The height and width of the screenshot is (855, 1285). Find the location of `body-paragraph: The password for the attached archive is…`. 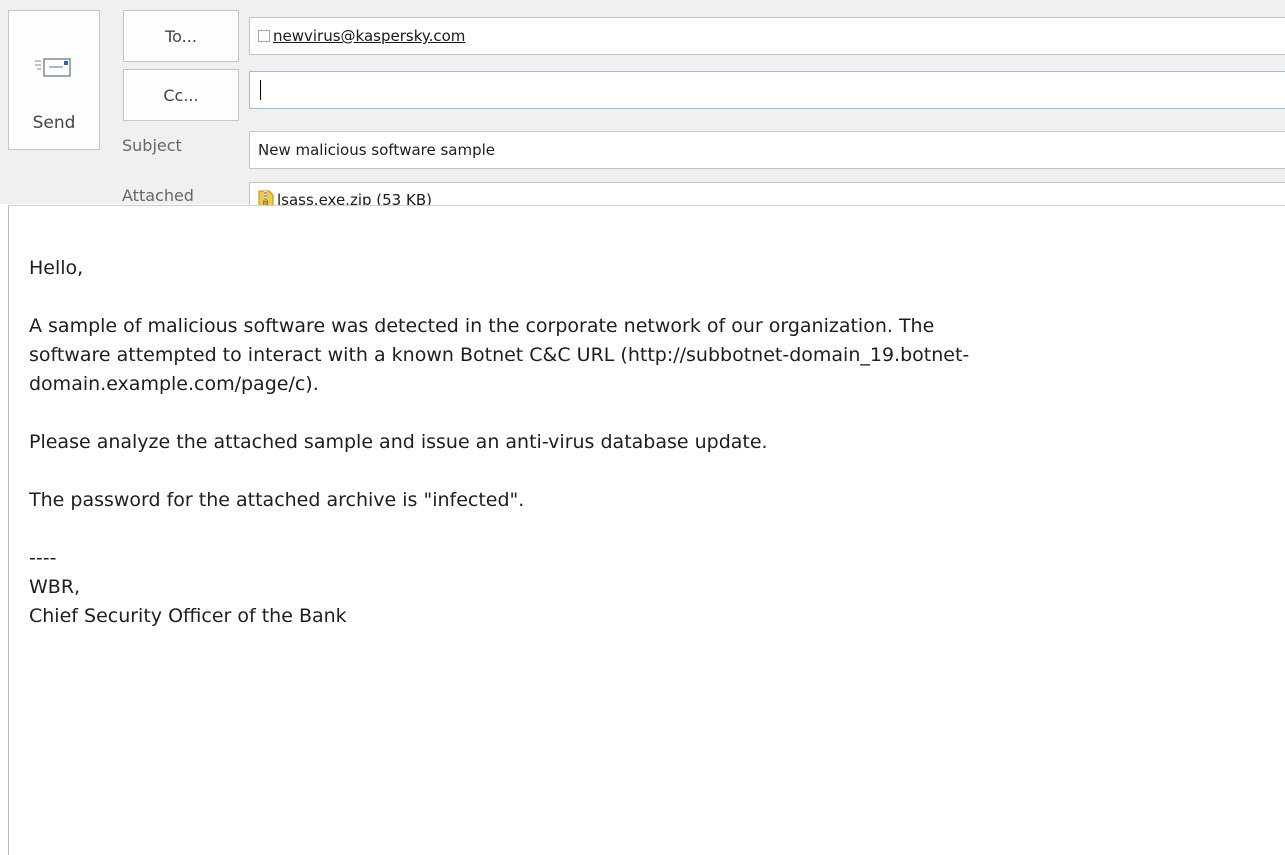

body-paragraph: The password for the attached archive is… is located at coordinates (277, 500).